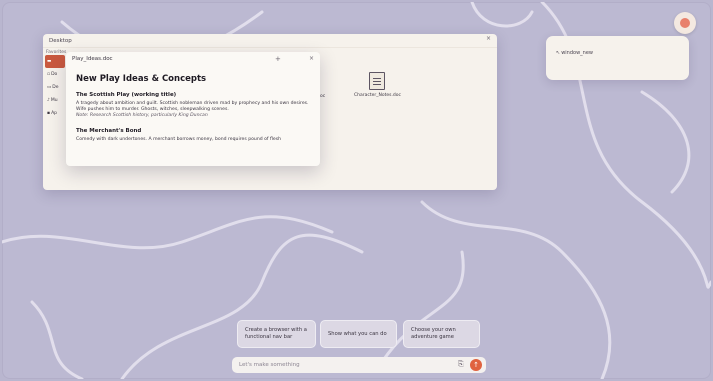 The image size is (713, 381). What do you see at coordinates (577, 53) in the screenshot?
I see `window-new-label: window_new` at bounding box center [577, 53].